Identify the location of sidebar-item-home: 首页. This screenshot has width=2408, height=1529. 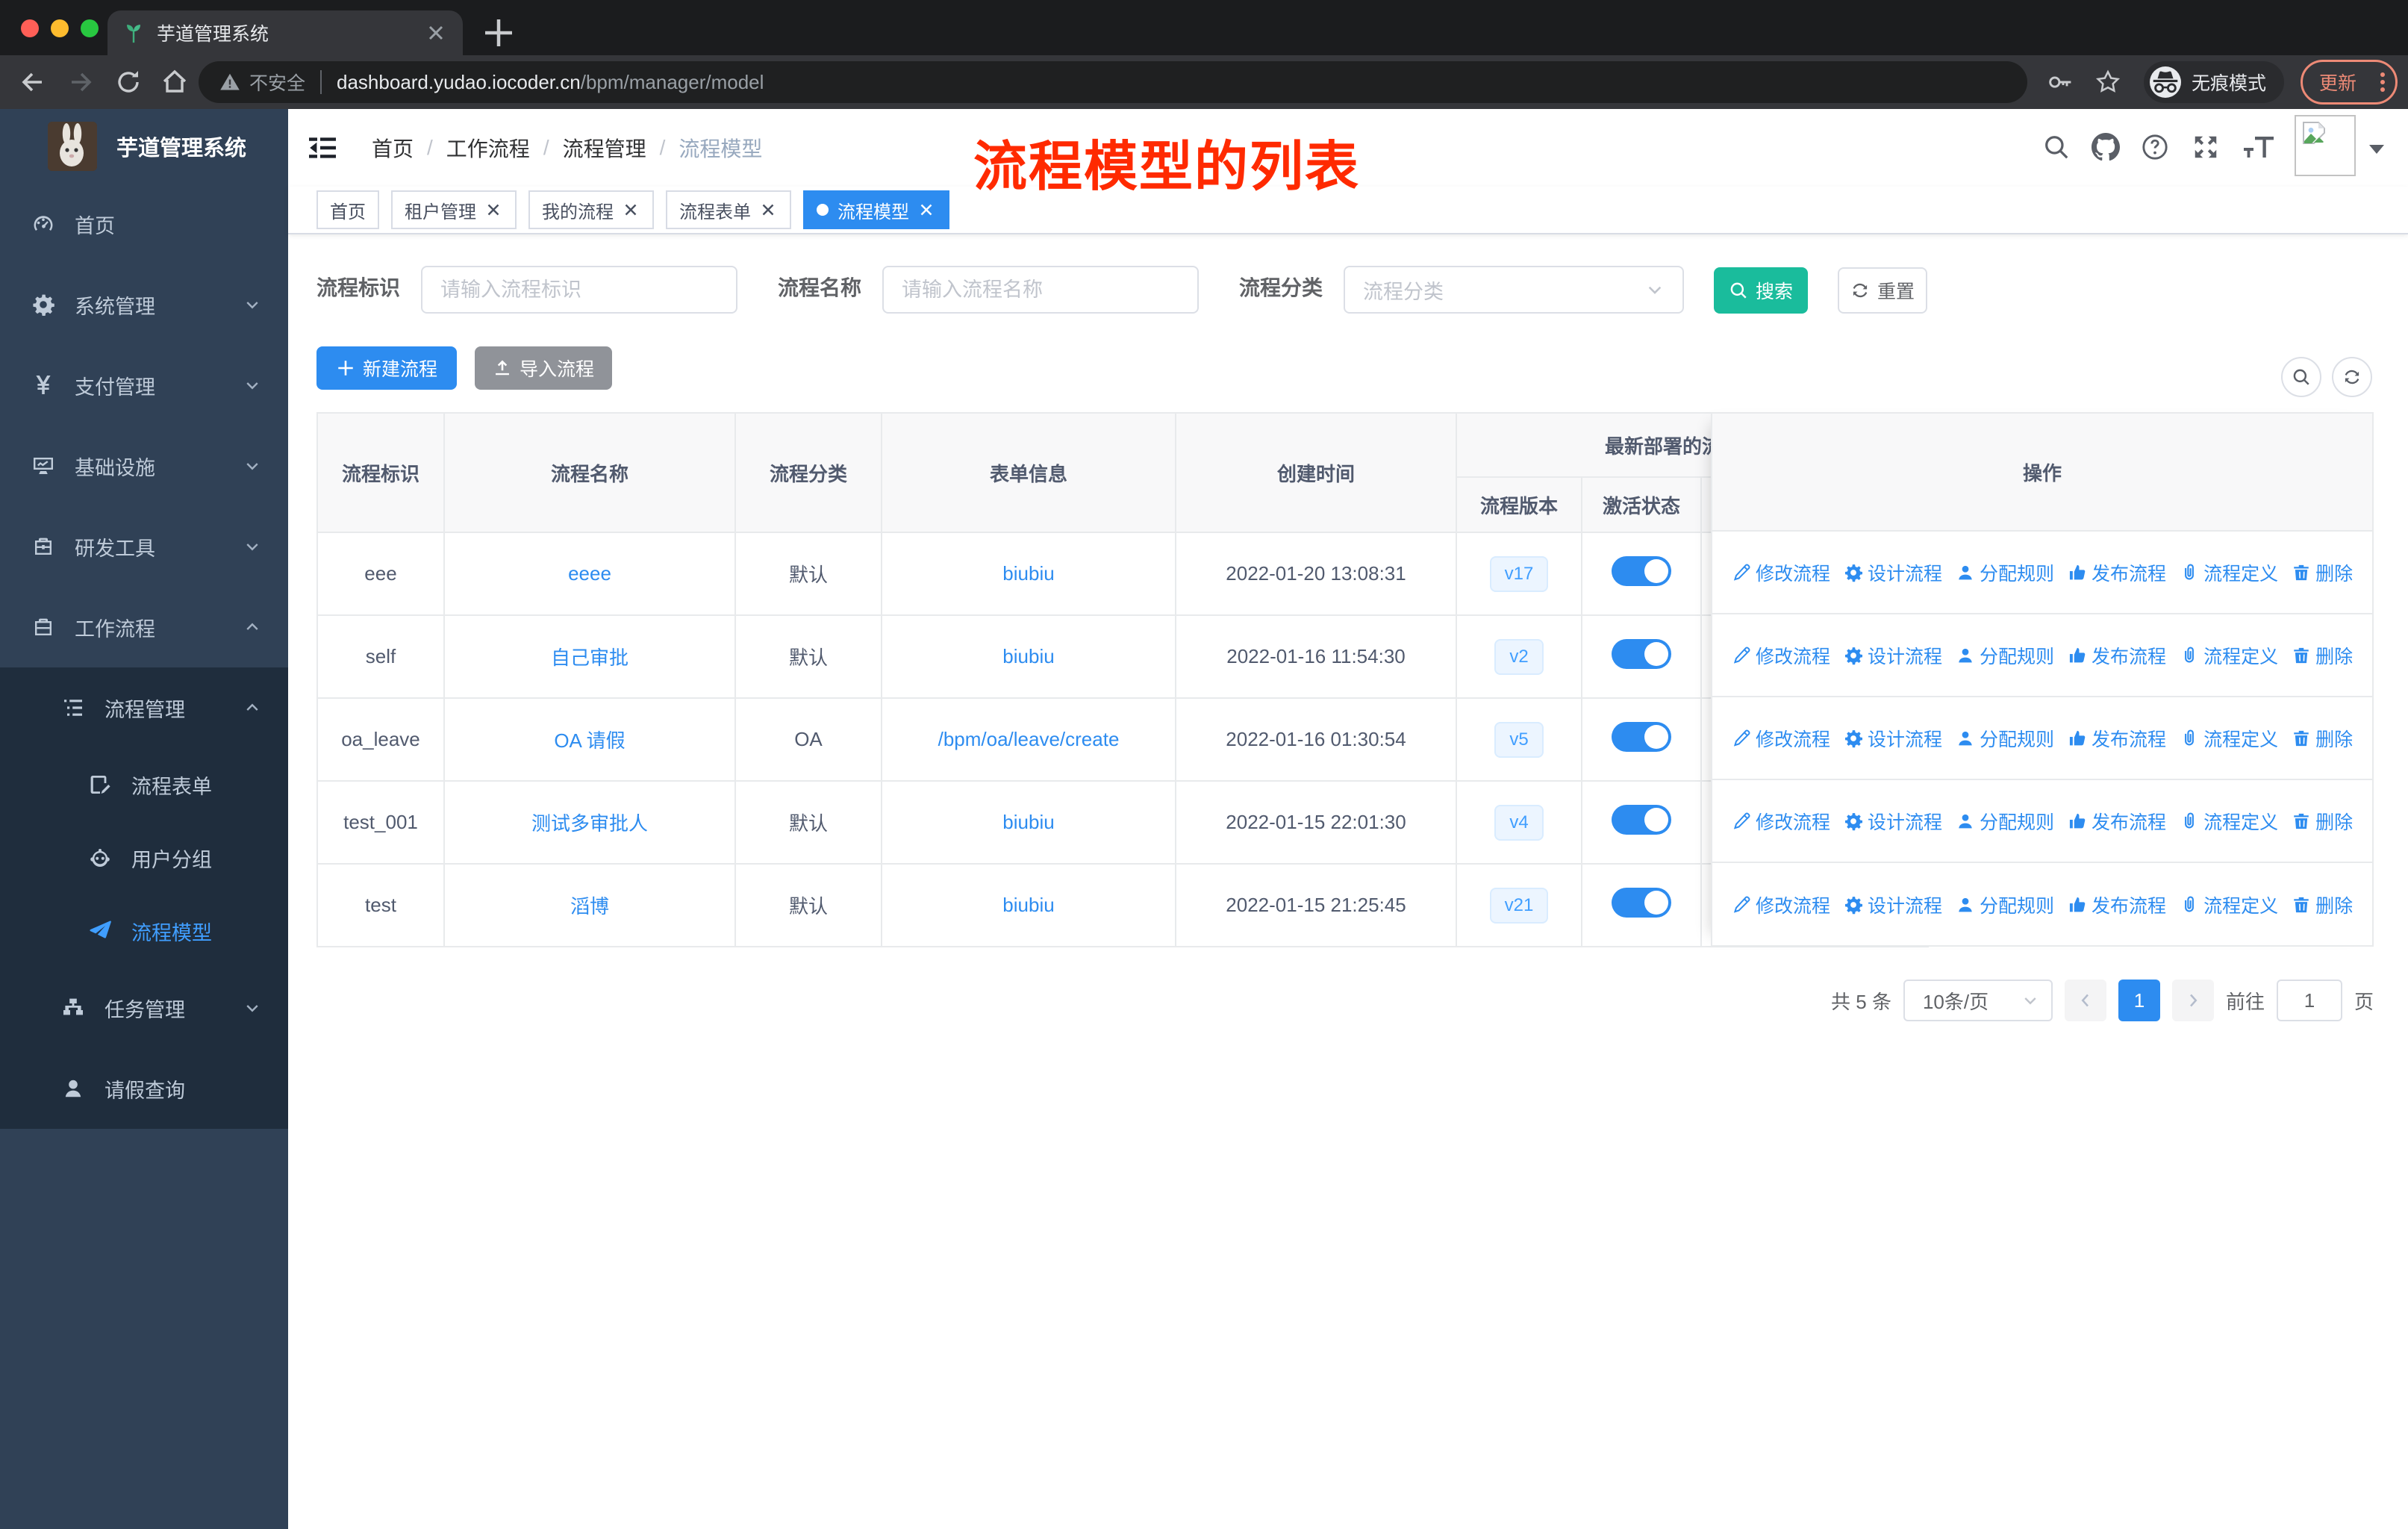
(144, 224).